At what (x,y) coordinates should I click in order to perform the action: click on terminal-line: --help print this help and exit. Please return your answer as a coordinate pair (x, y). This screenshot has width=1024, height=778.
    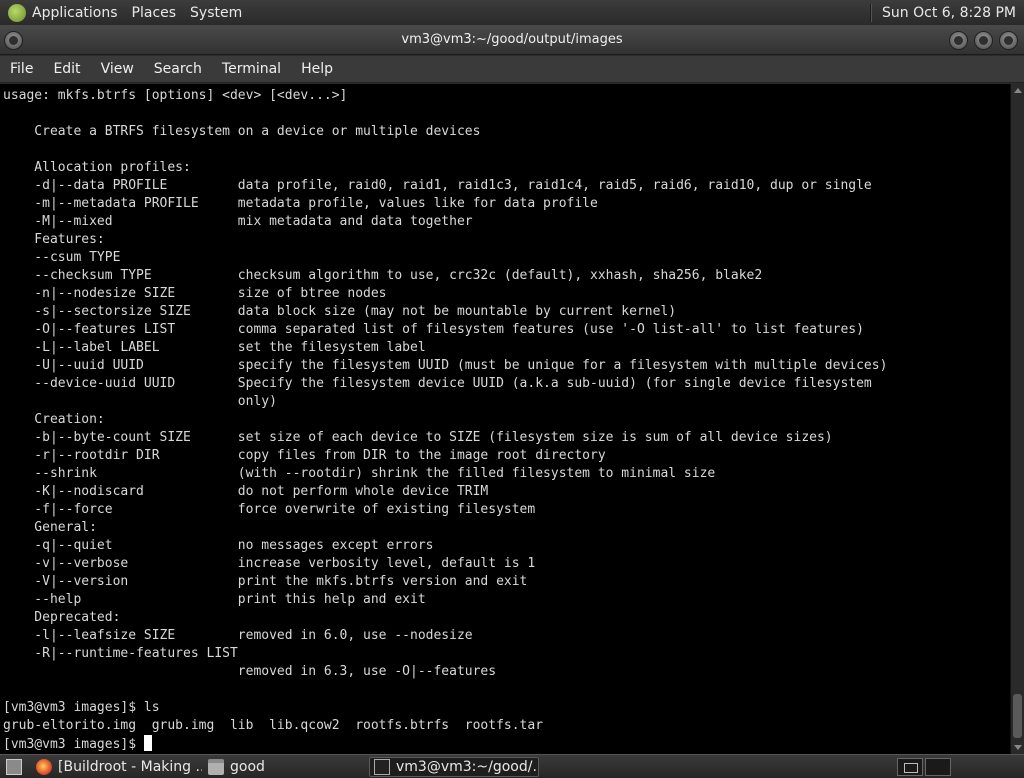
    Looking at the image, I should click on (214, 599).